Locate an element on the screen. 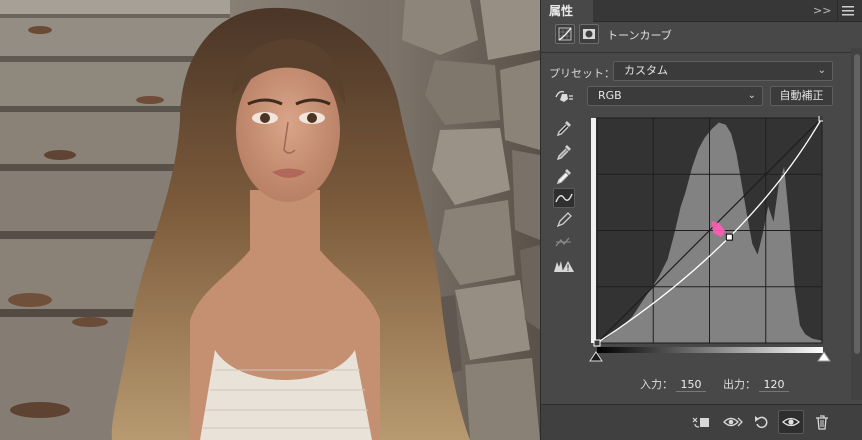 This screenshot has width=862, height=440. layer-mask-icon is located at coordinates (589, 34).